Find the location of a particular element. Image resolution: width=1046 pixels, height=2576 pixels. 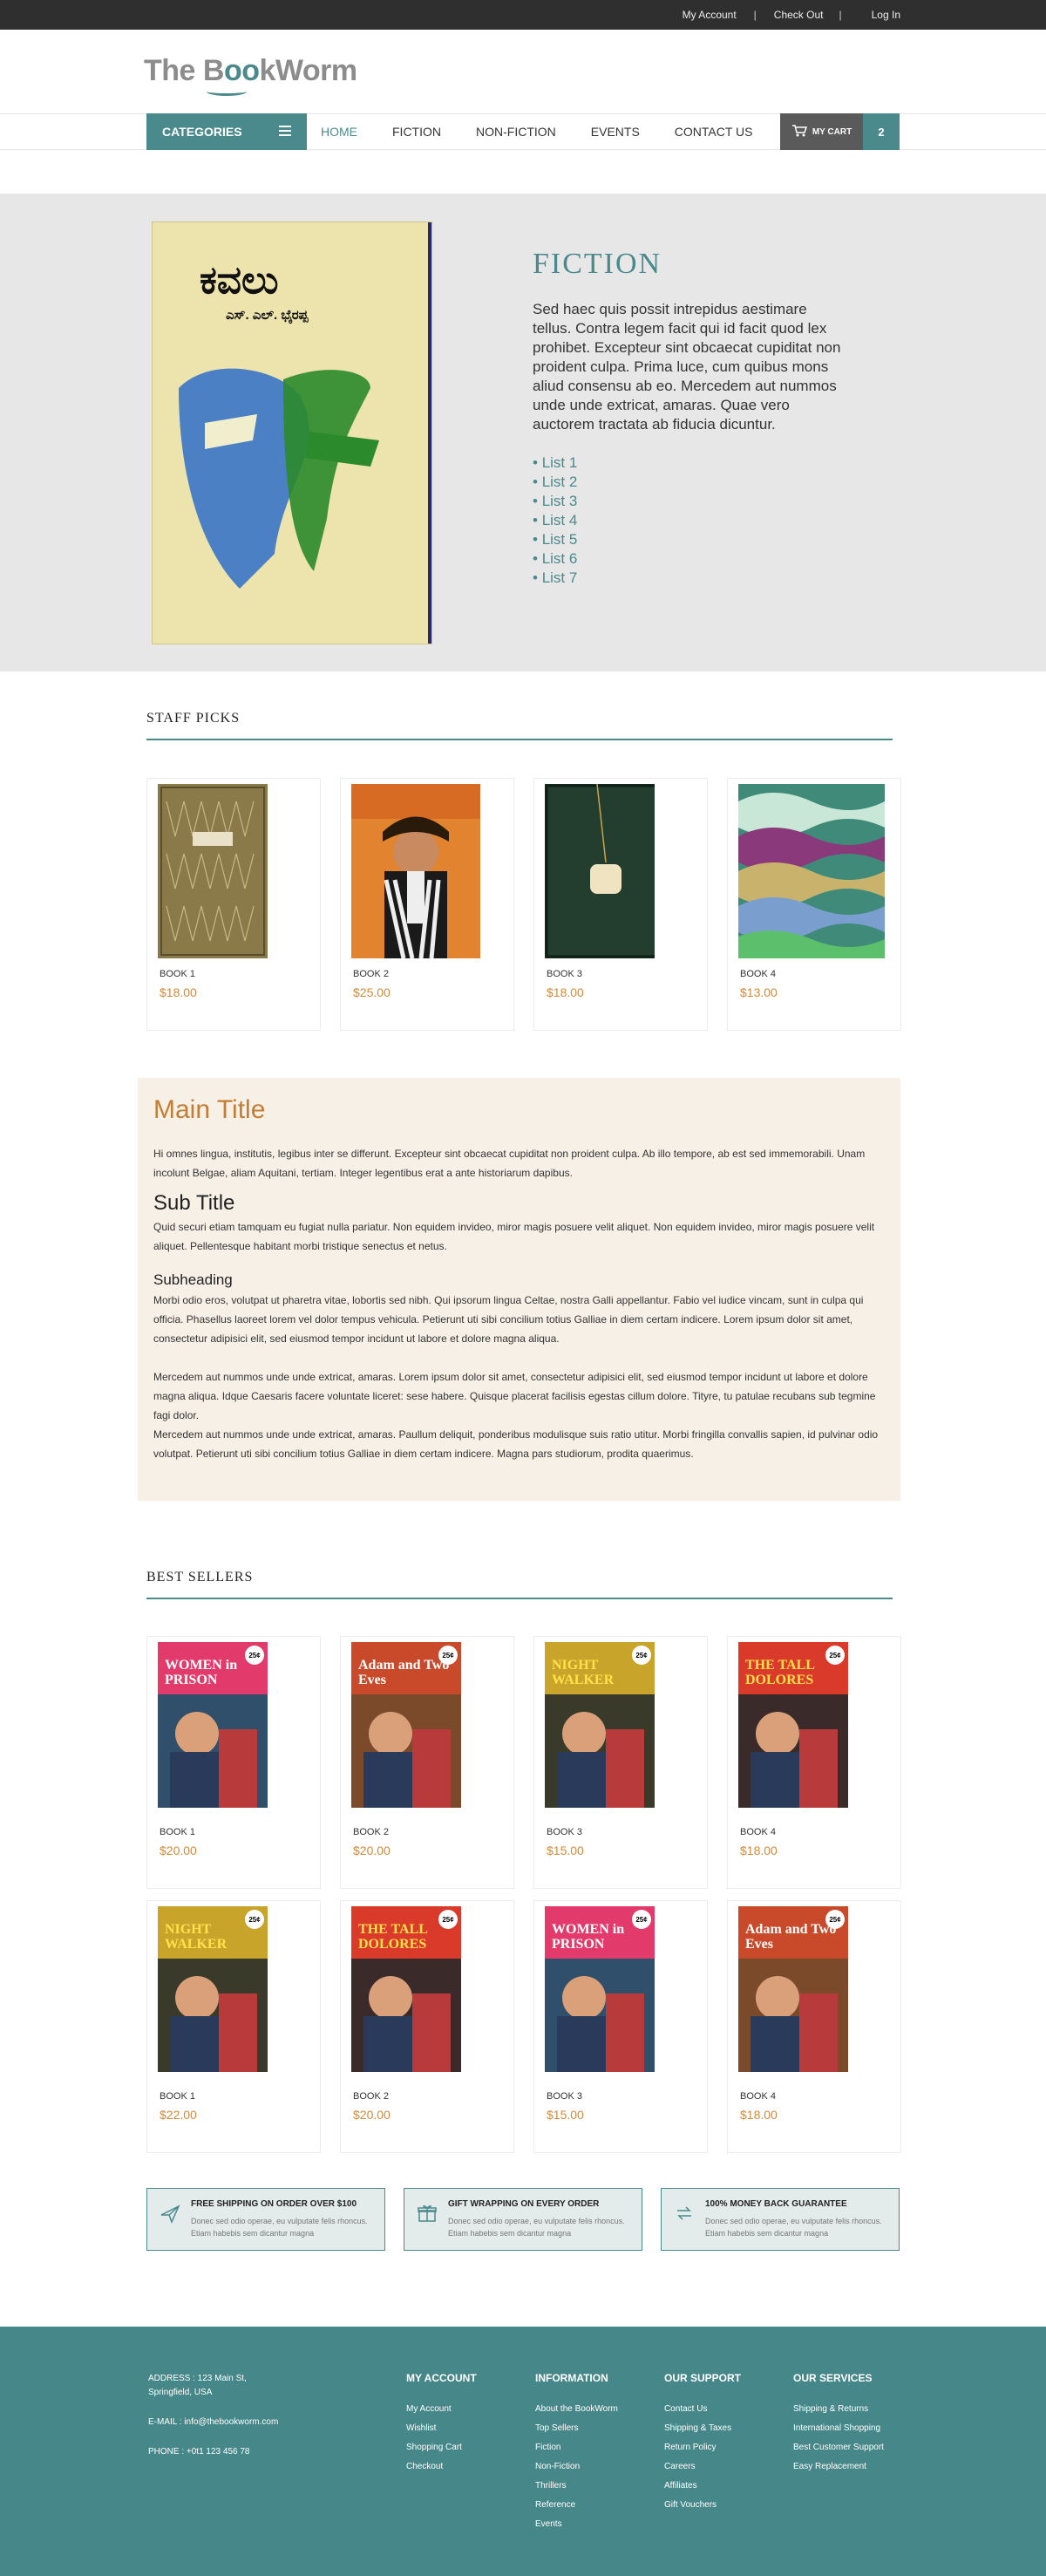

nav-home: HOME is located at coordinates (339, 132).